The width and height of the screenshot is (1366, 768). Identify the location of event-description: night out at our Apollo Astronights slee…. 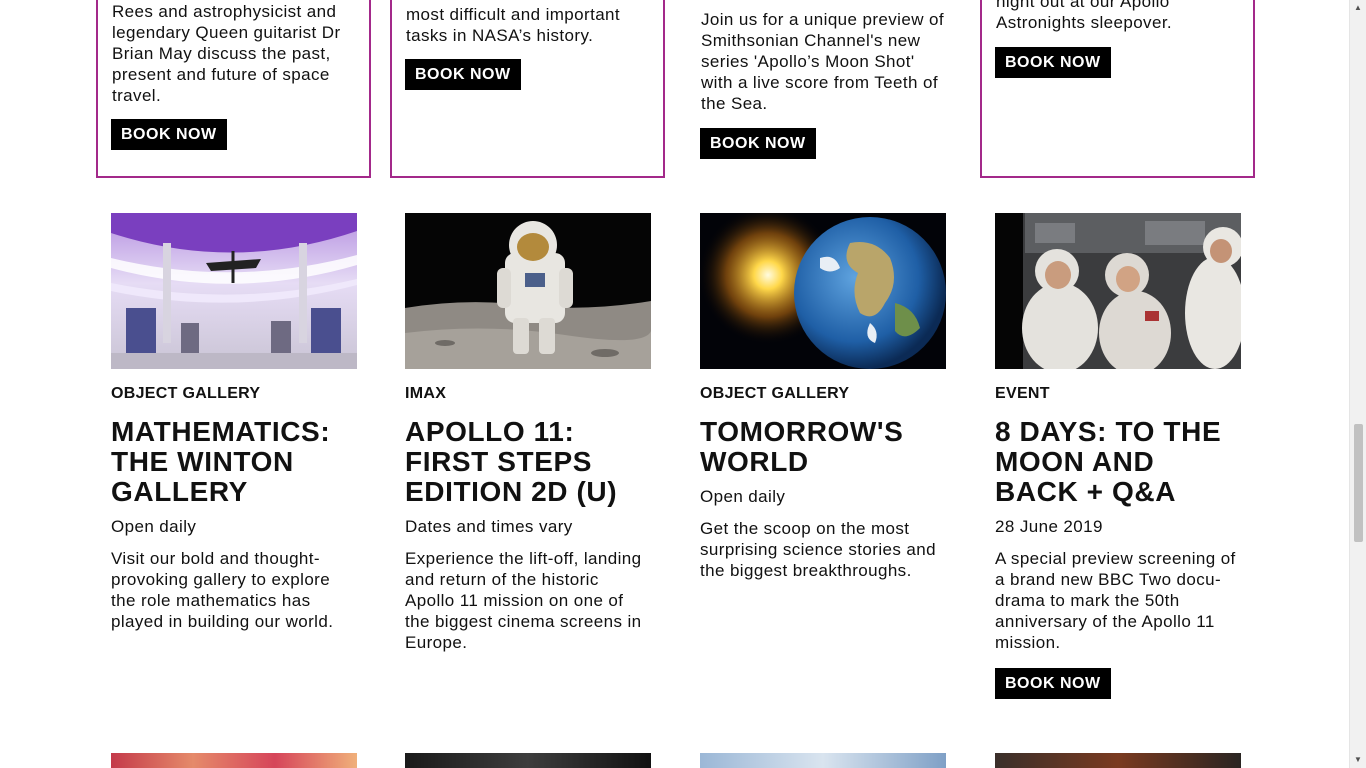
(1084, 16).